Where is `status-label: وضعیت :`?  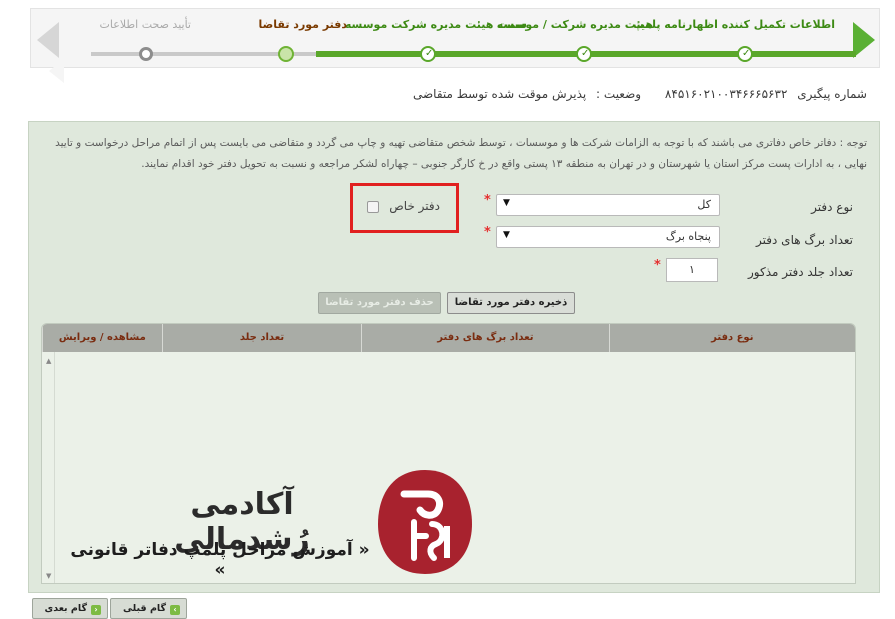
status-label: وضعیت : is located at coordinates (619, 94).